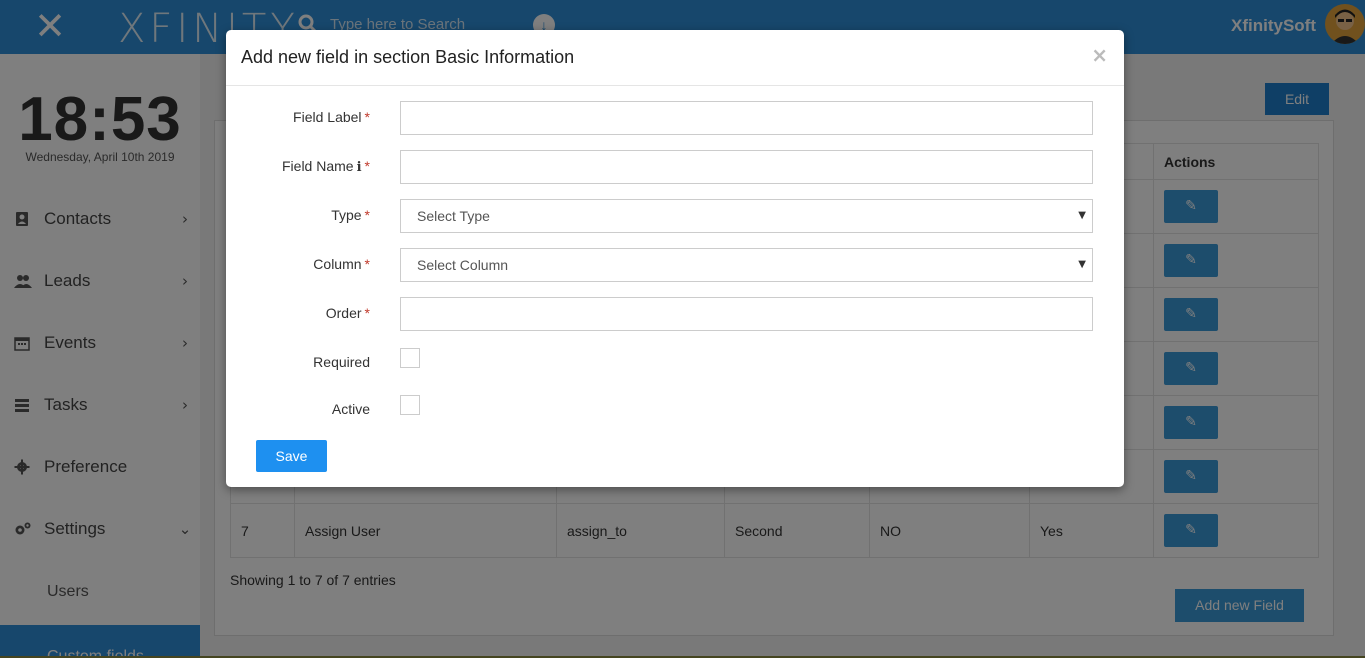 Image resolution: width=1365 pixels, height=658 pixels. Describe the element at coordinates (341, 264) in the screenshot. I see `column-label: Column *` at that location.